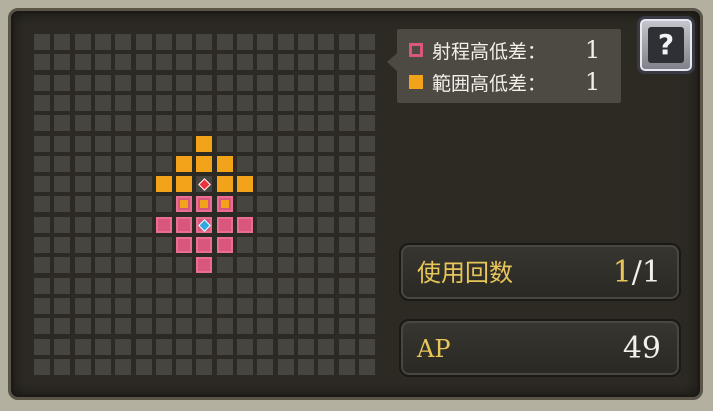 The width and height of the screenshot is (713, 411). I want to click on use-count-box: 使用回数 1/1, so click(540, 272).